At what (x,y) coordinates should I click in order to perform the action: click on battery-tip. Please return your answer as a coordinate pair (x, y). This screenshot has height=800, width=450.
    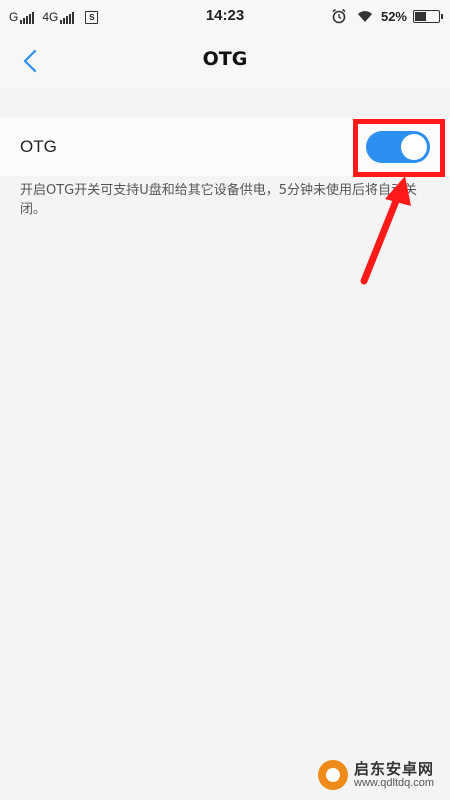
    Looking at the image, I should click on (442, 16).